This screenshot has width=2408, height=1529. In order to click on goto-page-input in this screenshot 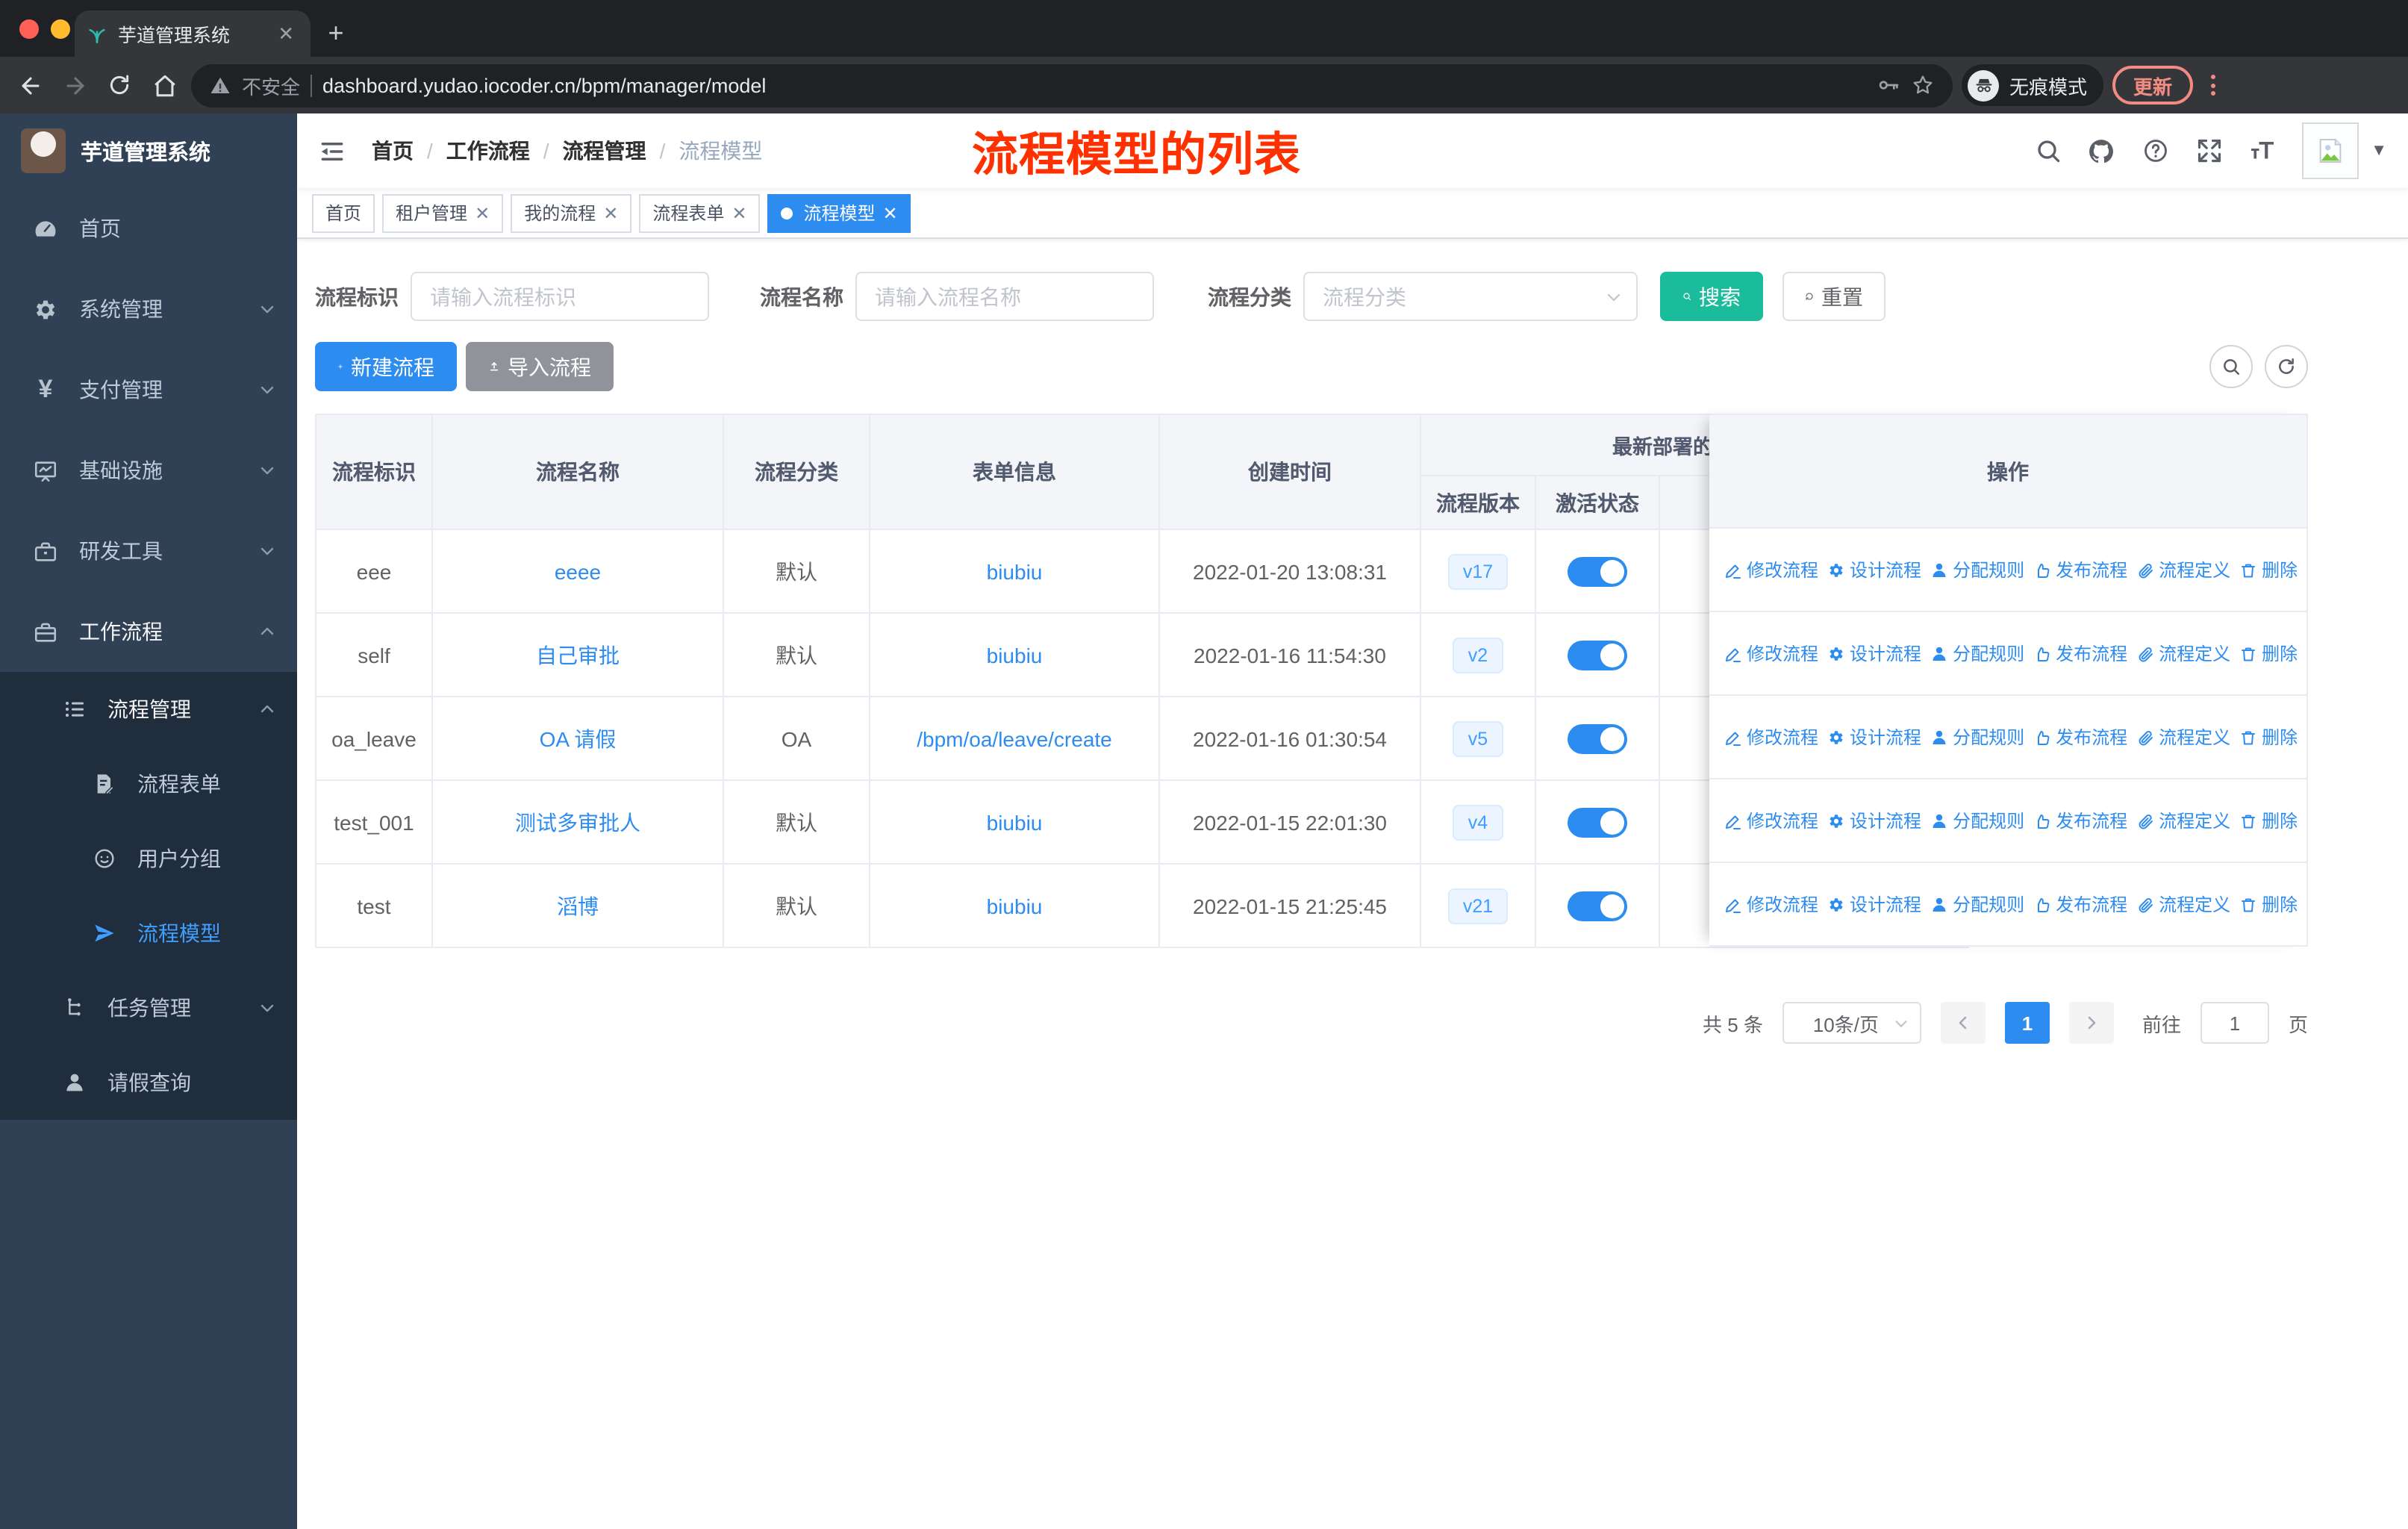, I will do `click(2234, 1023)`.